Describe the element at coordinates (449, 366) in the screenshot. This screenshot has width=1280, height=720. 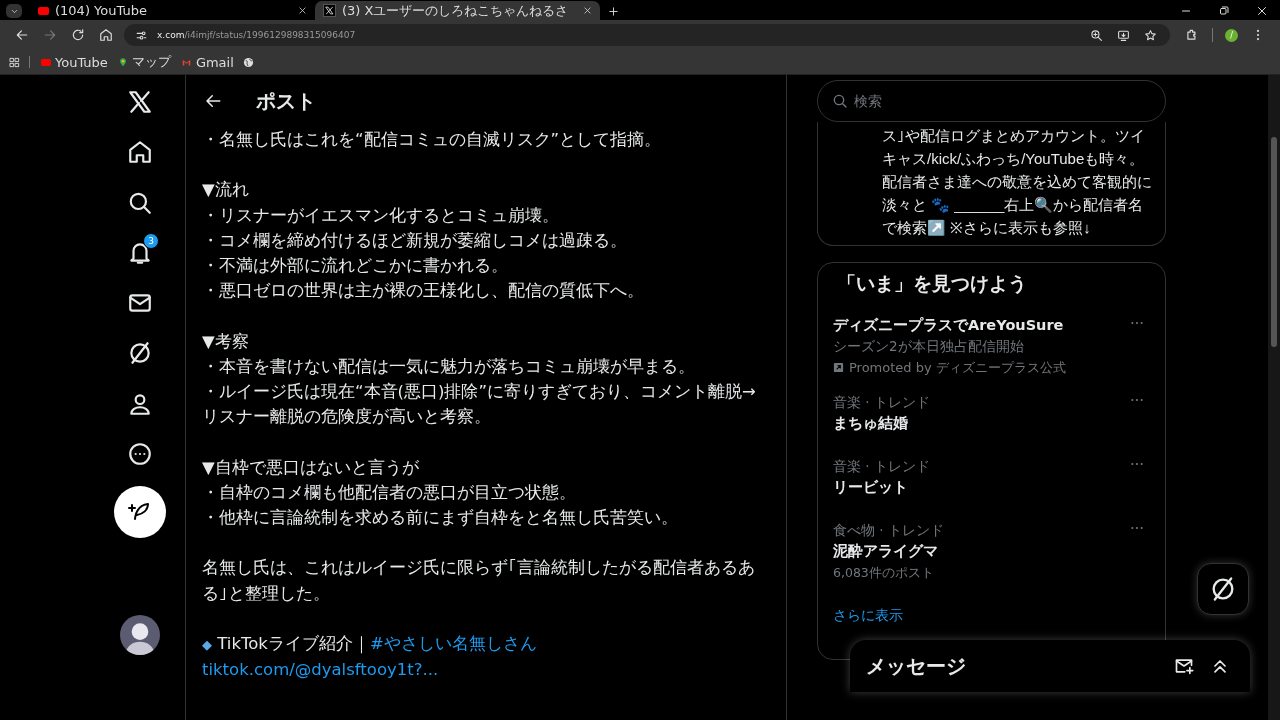
I see `post-text: ・本音を書けない配信は一気に魅力が落ちコミュ崩壊が早まる。` at that location.